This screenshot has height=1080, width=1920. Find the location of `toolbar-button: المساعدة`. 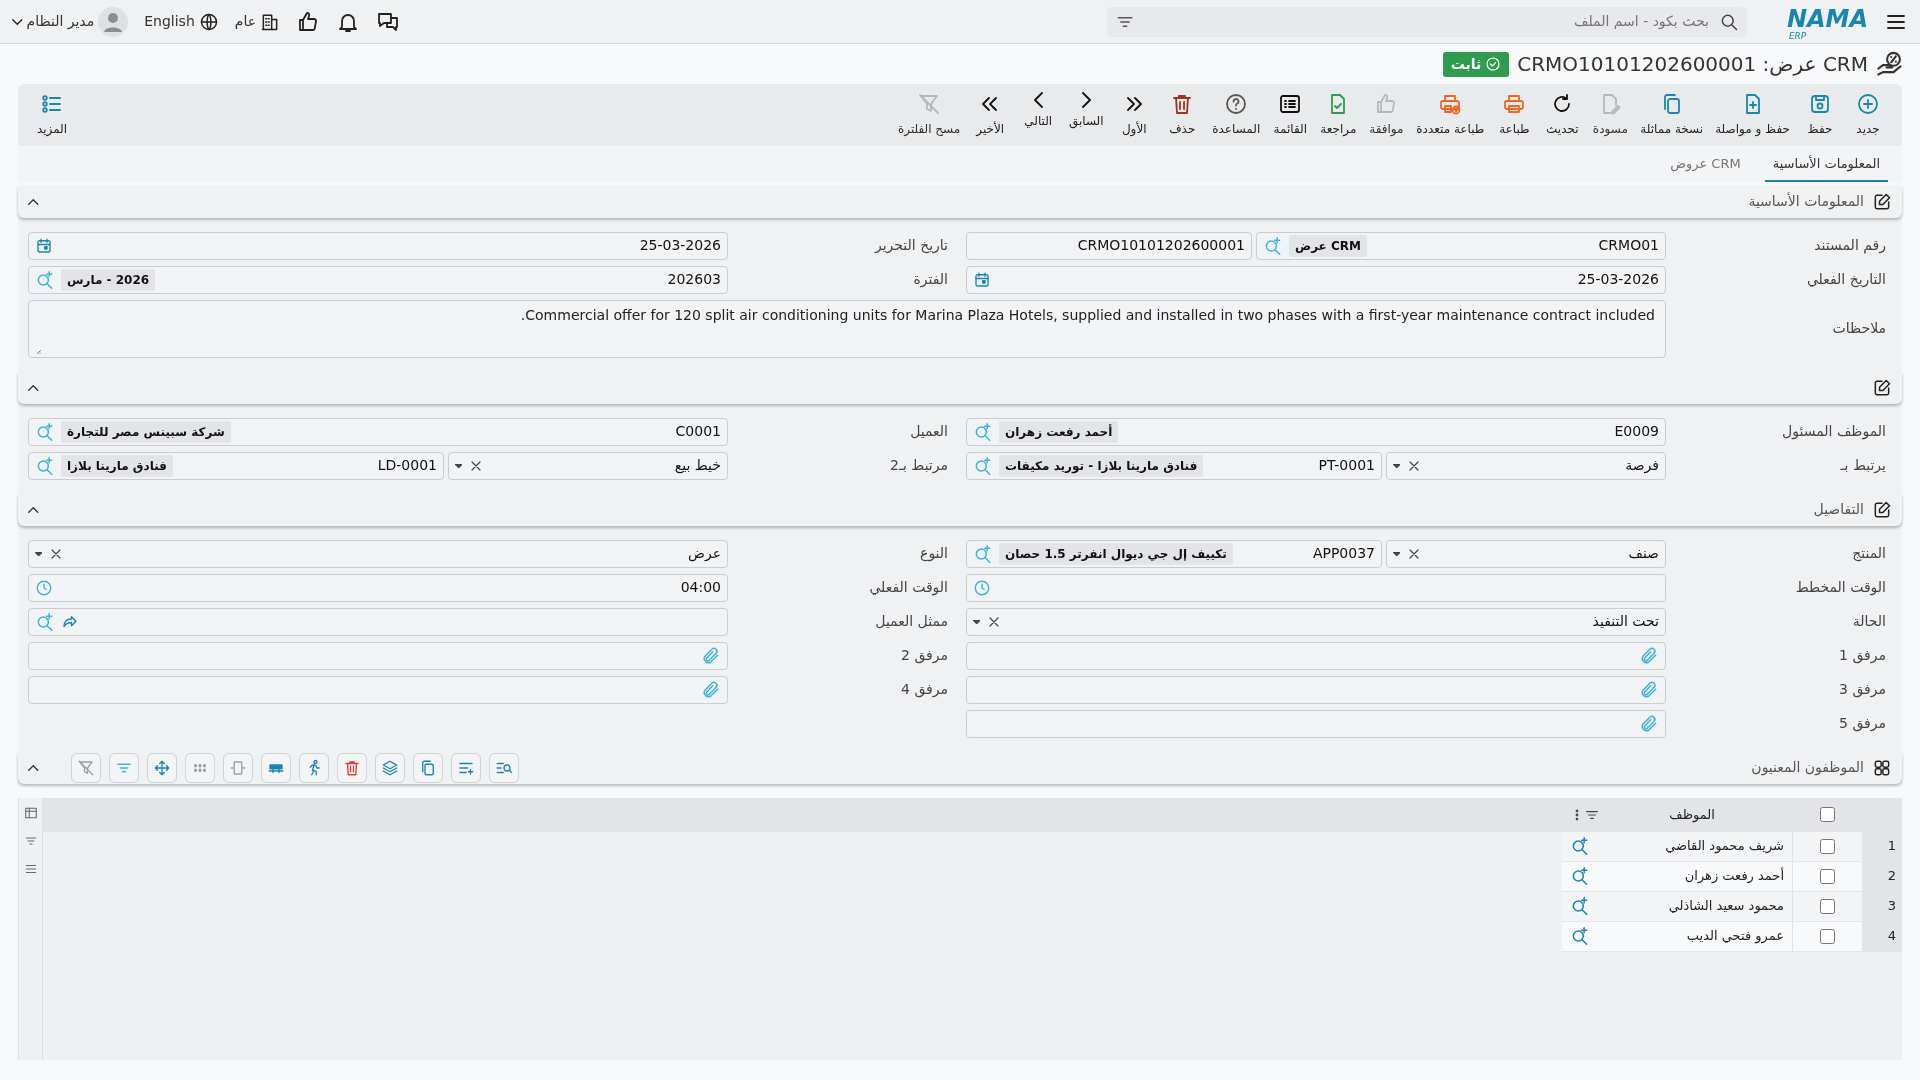

toolbar-button: المساعدة is located at coordinates (1236, 115).